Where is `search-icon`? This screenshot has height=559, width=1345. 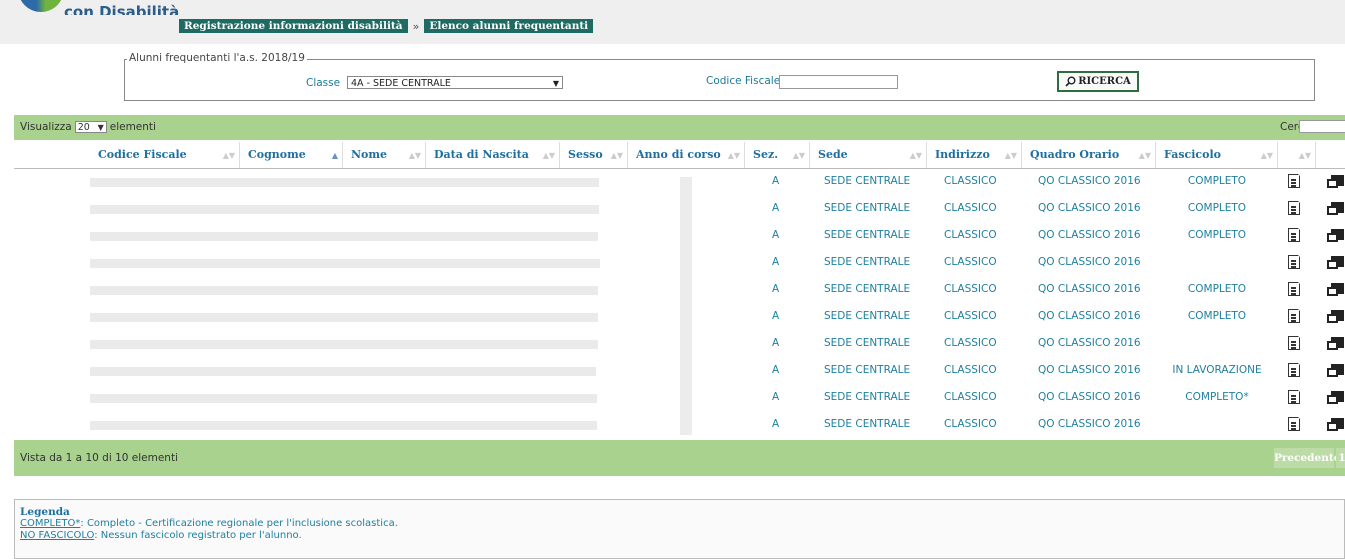 search-icon is located at coordinates (1070, 81).